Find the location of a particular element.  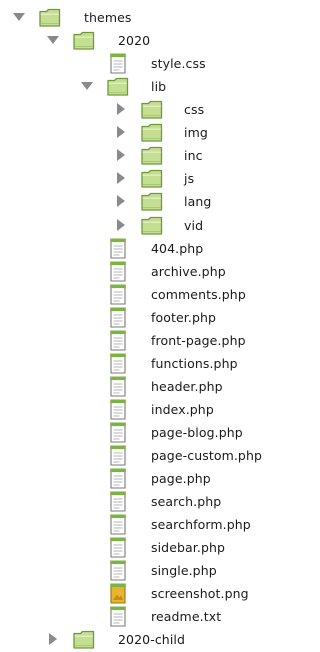

tree-item-label: searchform.php is located at coordinates (201, 525).